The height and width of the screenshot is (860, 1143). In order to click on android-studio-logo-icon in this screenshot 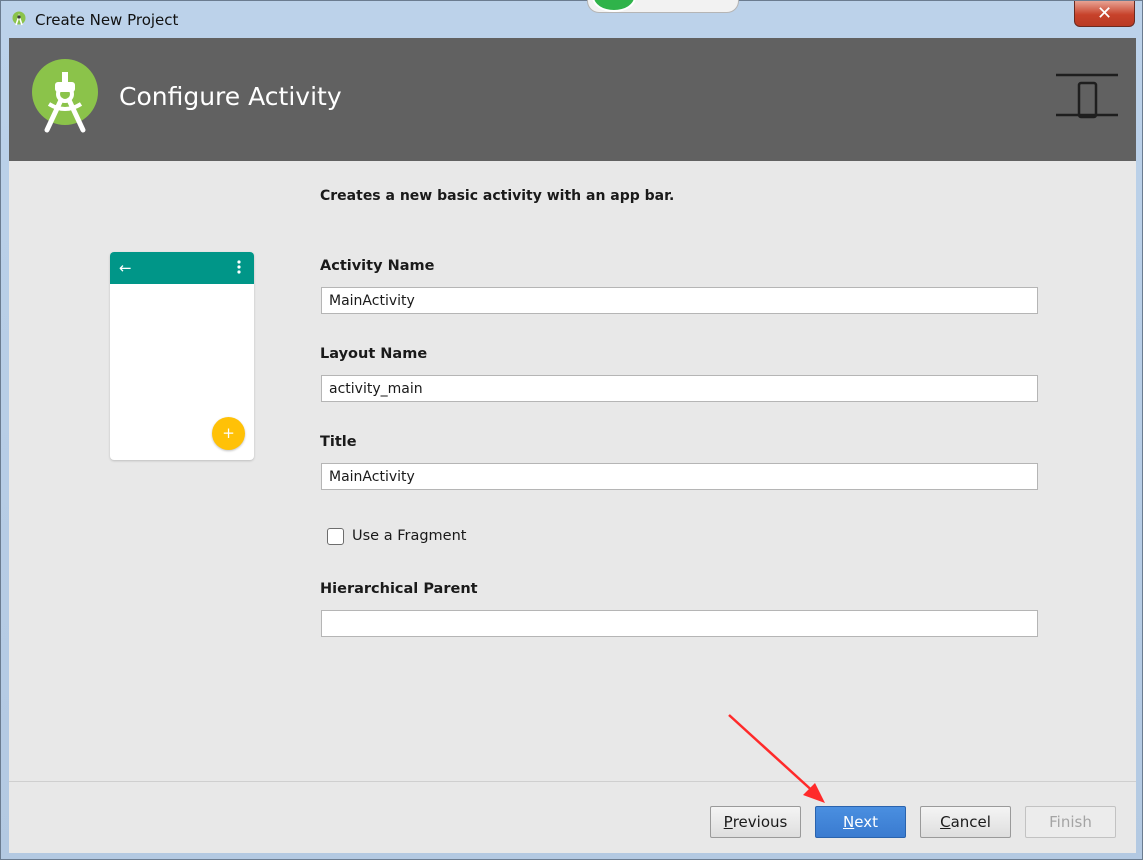, I will do `click(65, 96)`.